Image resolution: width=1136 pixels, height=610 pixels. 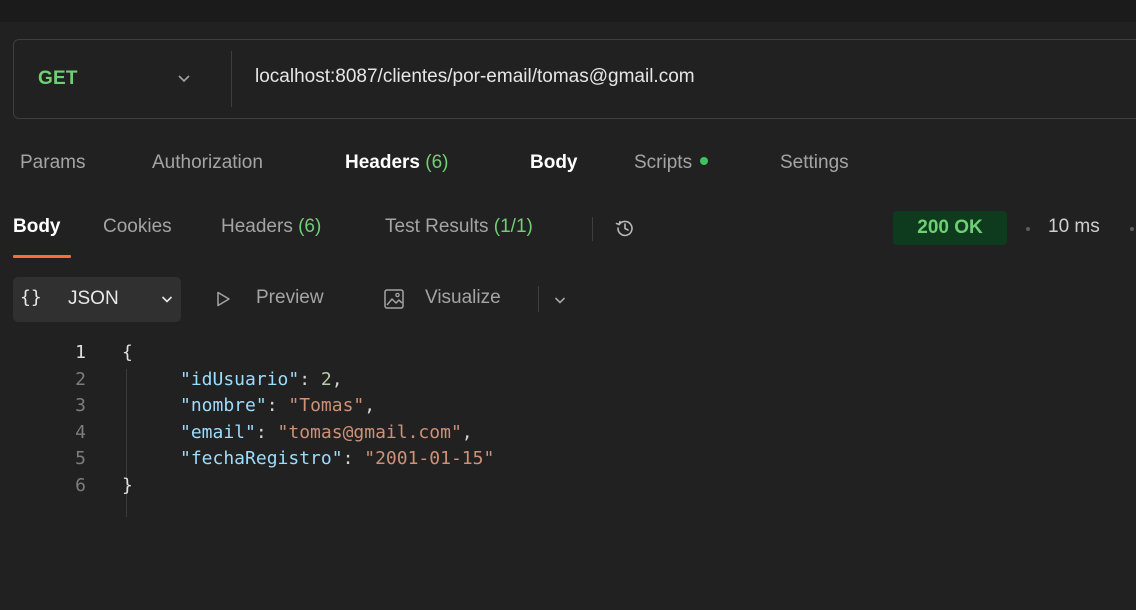 I want to click on tab-scripts: Scripts, so click(x=671, y=163).